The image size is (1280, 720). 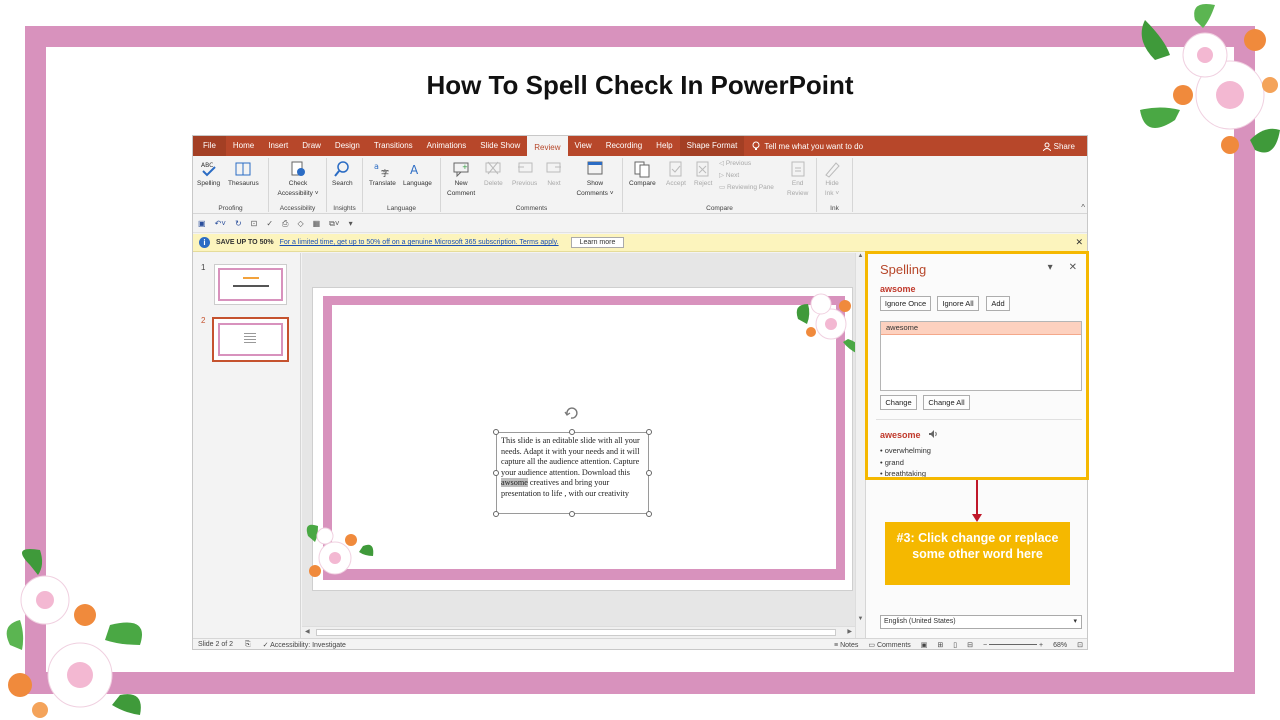 I want to click on group-label-compare: Compare, so click(x=719, y=208).